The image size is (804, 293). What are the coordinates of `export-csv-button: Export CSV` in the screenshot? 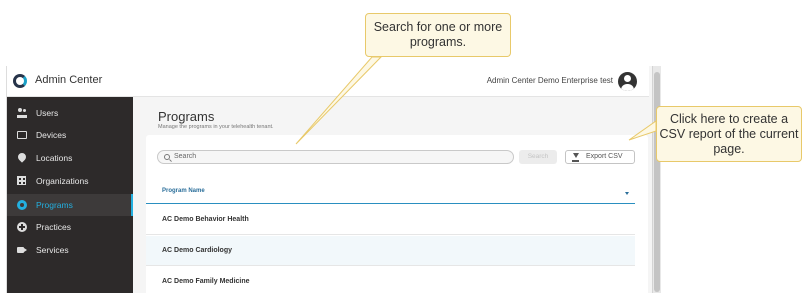 It's located at (600, 157).